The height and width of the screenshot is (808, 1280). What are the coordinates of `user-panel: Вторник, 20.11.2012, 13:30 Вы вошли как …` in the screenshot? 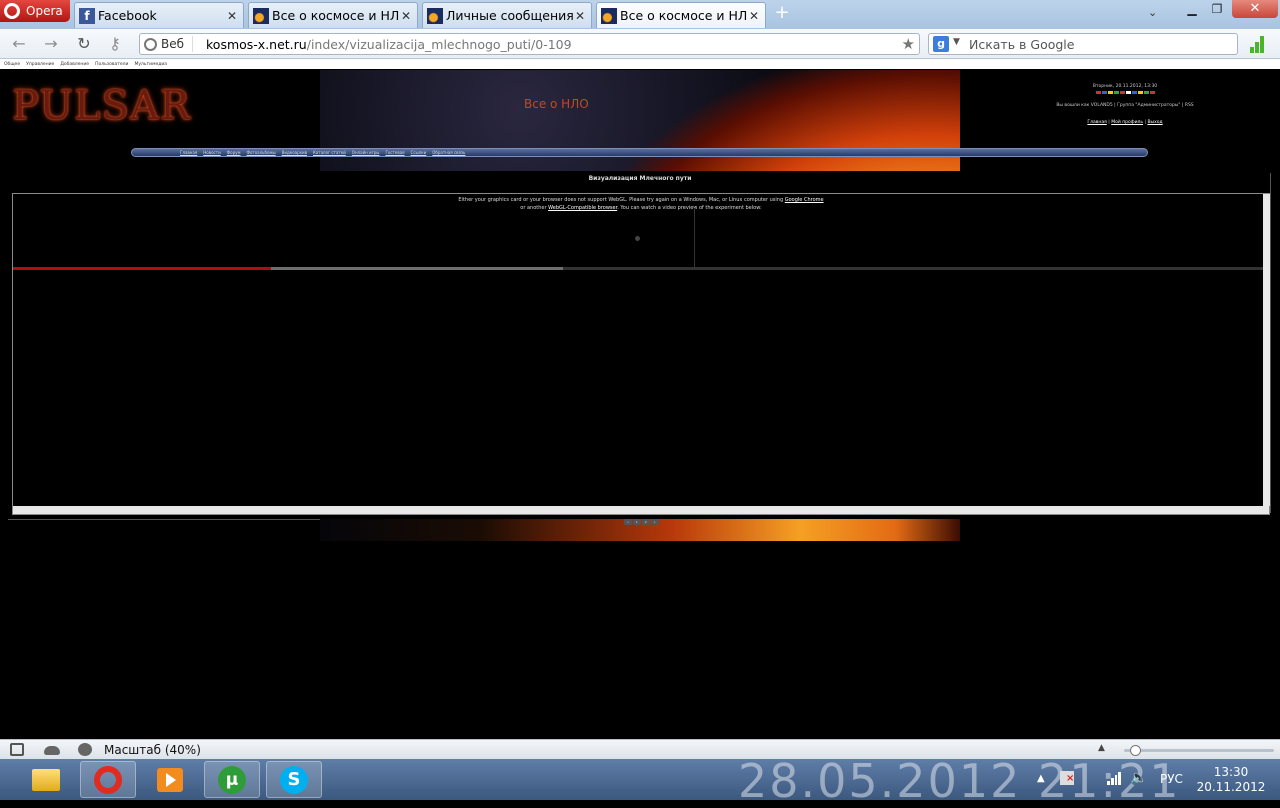 It's located at (1125, 104).